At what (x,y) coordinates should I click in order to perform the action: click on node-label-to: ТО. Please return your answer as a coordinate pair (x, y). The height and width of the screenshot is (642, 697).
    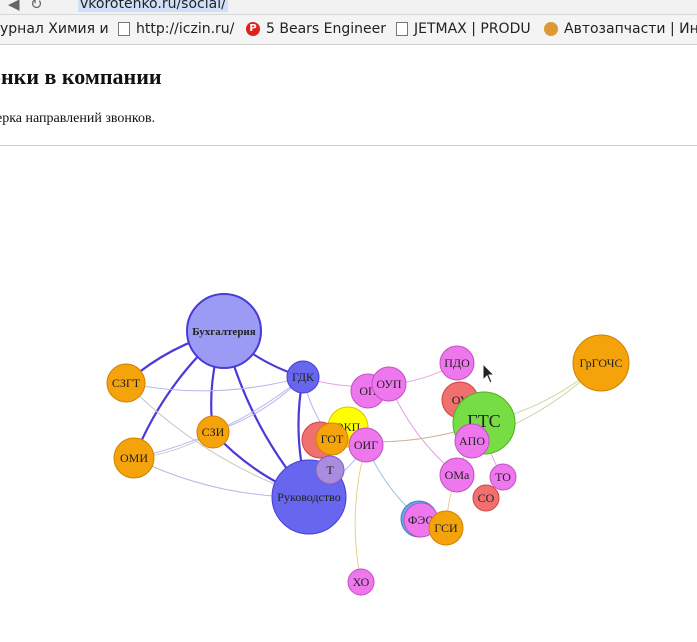
    Looking at the image, I should click on (503, 477).